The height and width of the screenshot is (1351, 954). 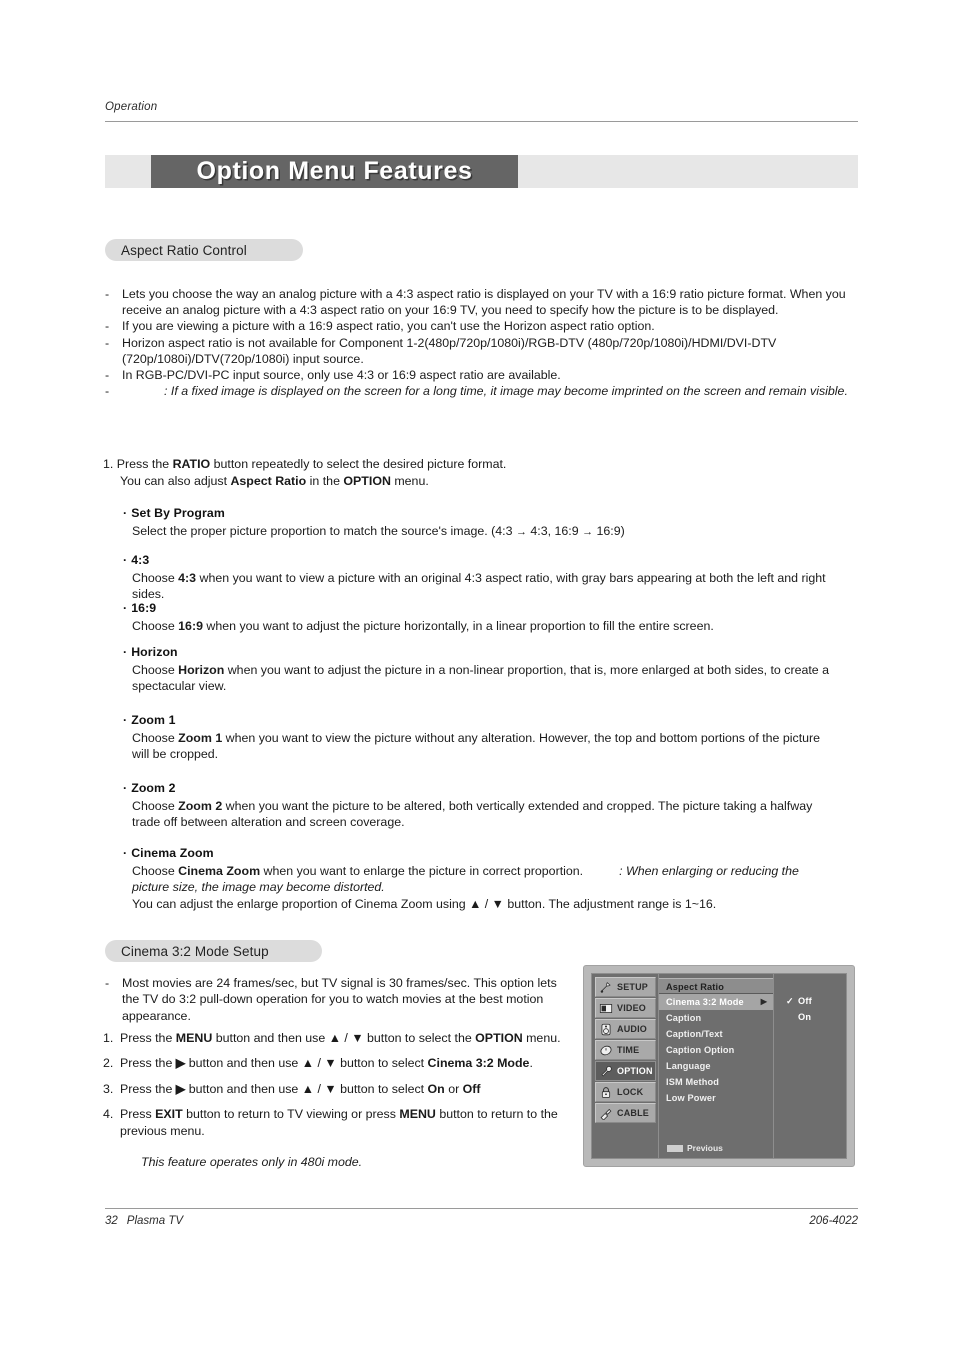 I want to click on osd-tab-option: OPTION, so click(x=625, y=1071).